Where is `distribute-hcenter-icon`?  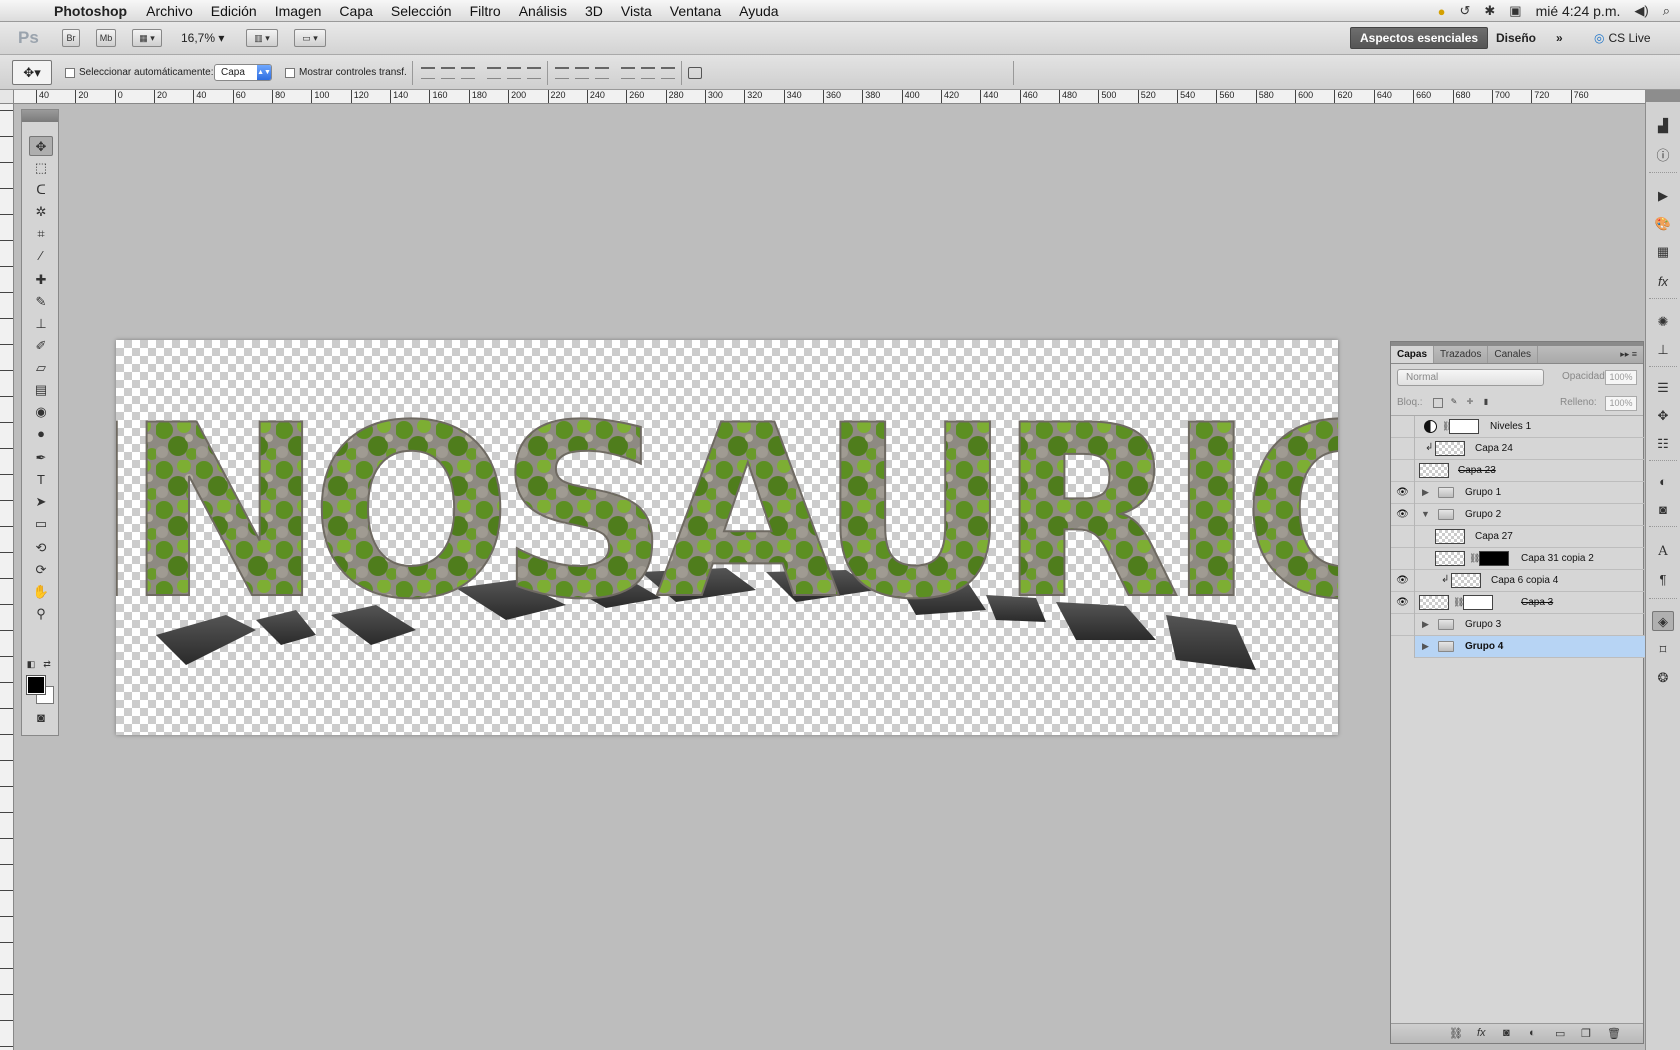
distribute-hcenter-icon is located at coordinates (648, 73).